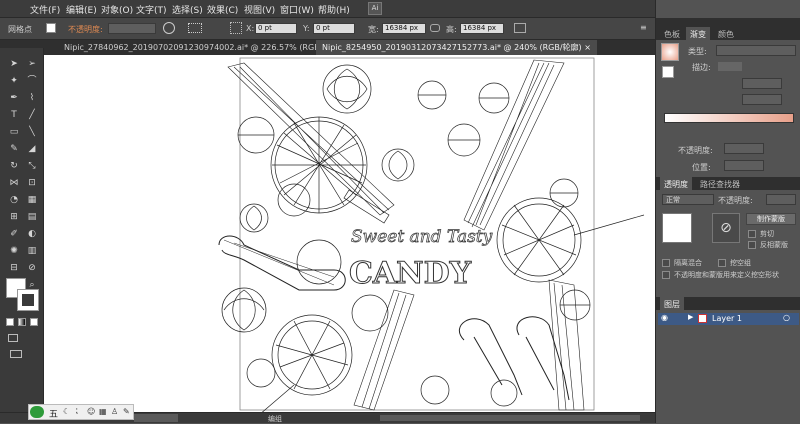 This screenshot has width=800, height=424. What do you see at coordinates (771, 219) in the screenshot?
I see `make-mask-button: 制作蒙版` at bounding box center [771, 219].